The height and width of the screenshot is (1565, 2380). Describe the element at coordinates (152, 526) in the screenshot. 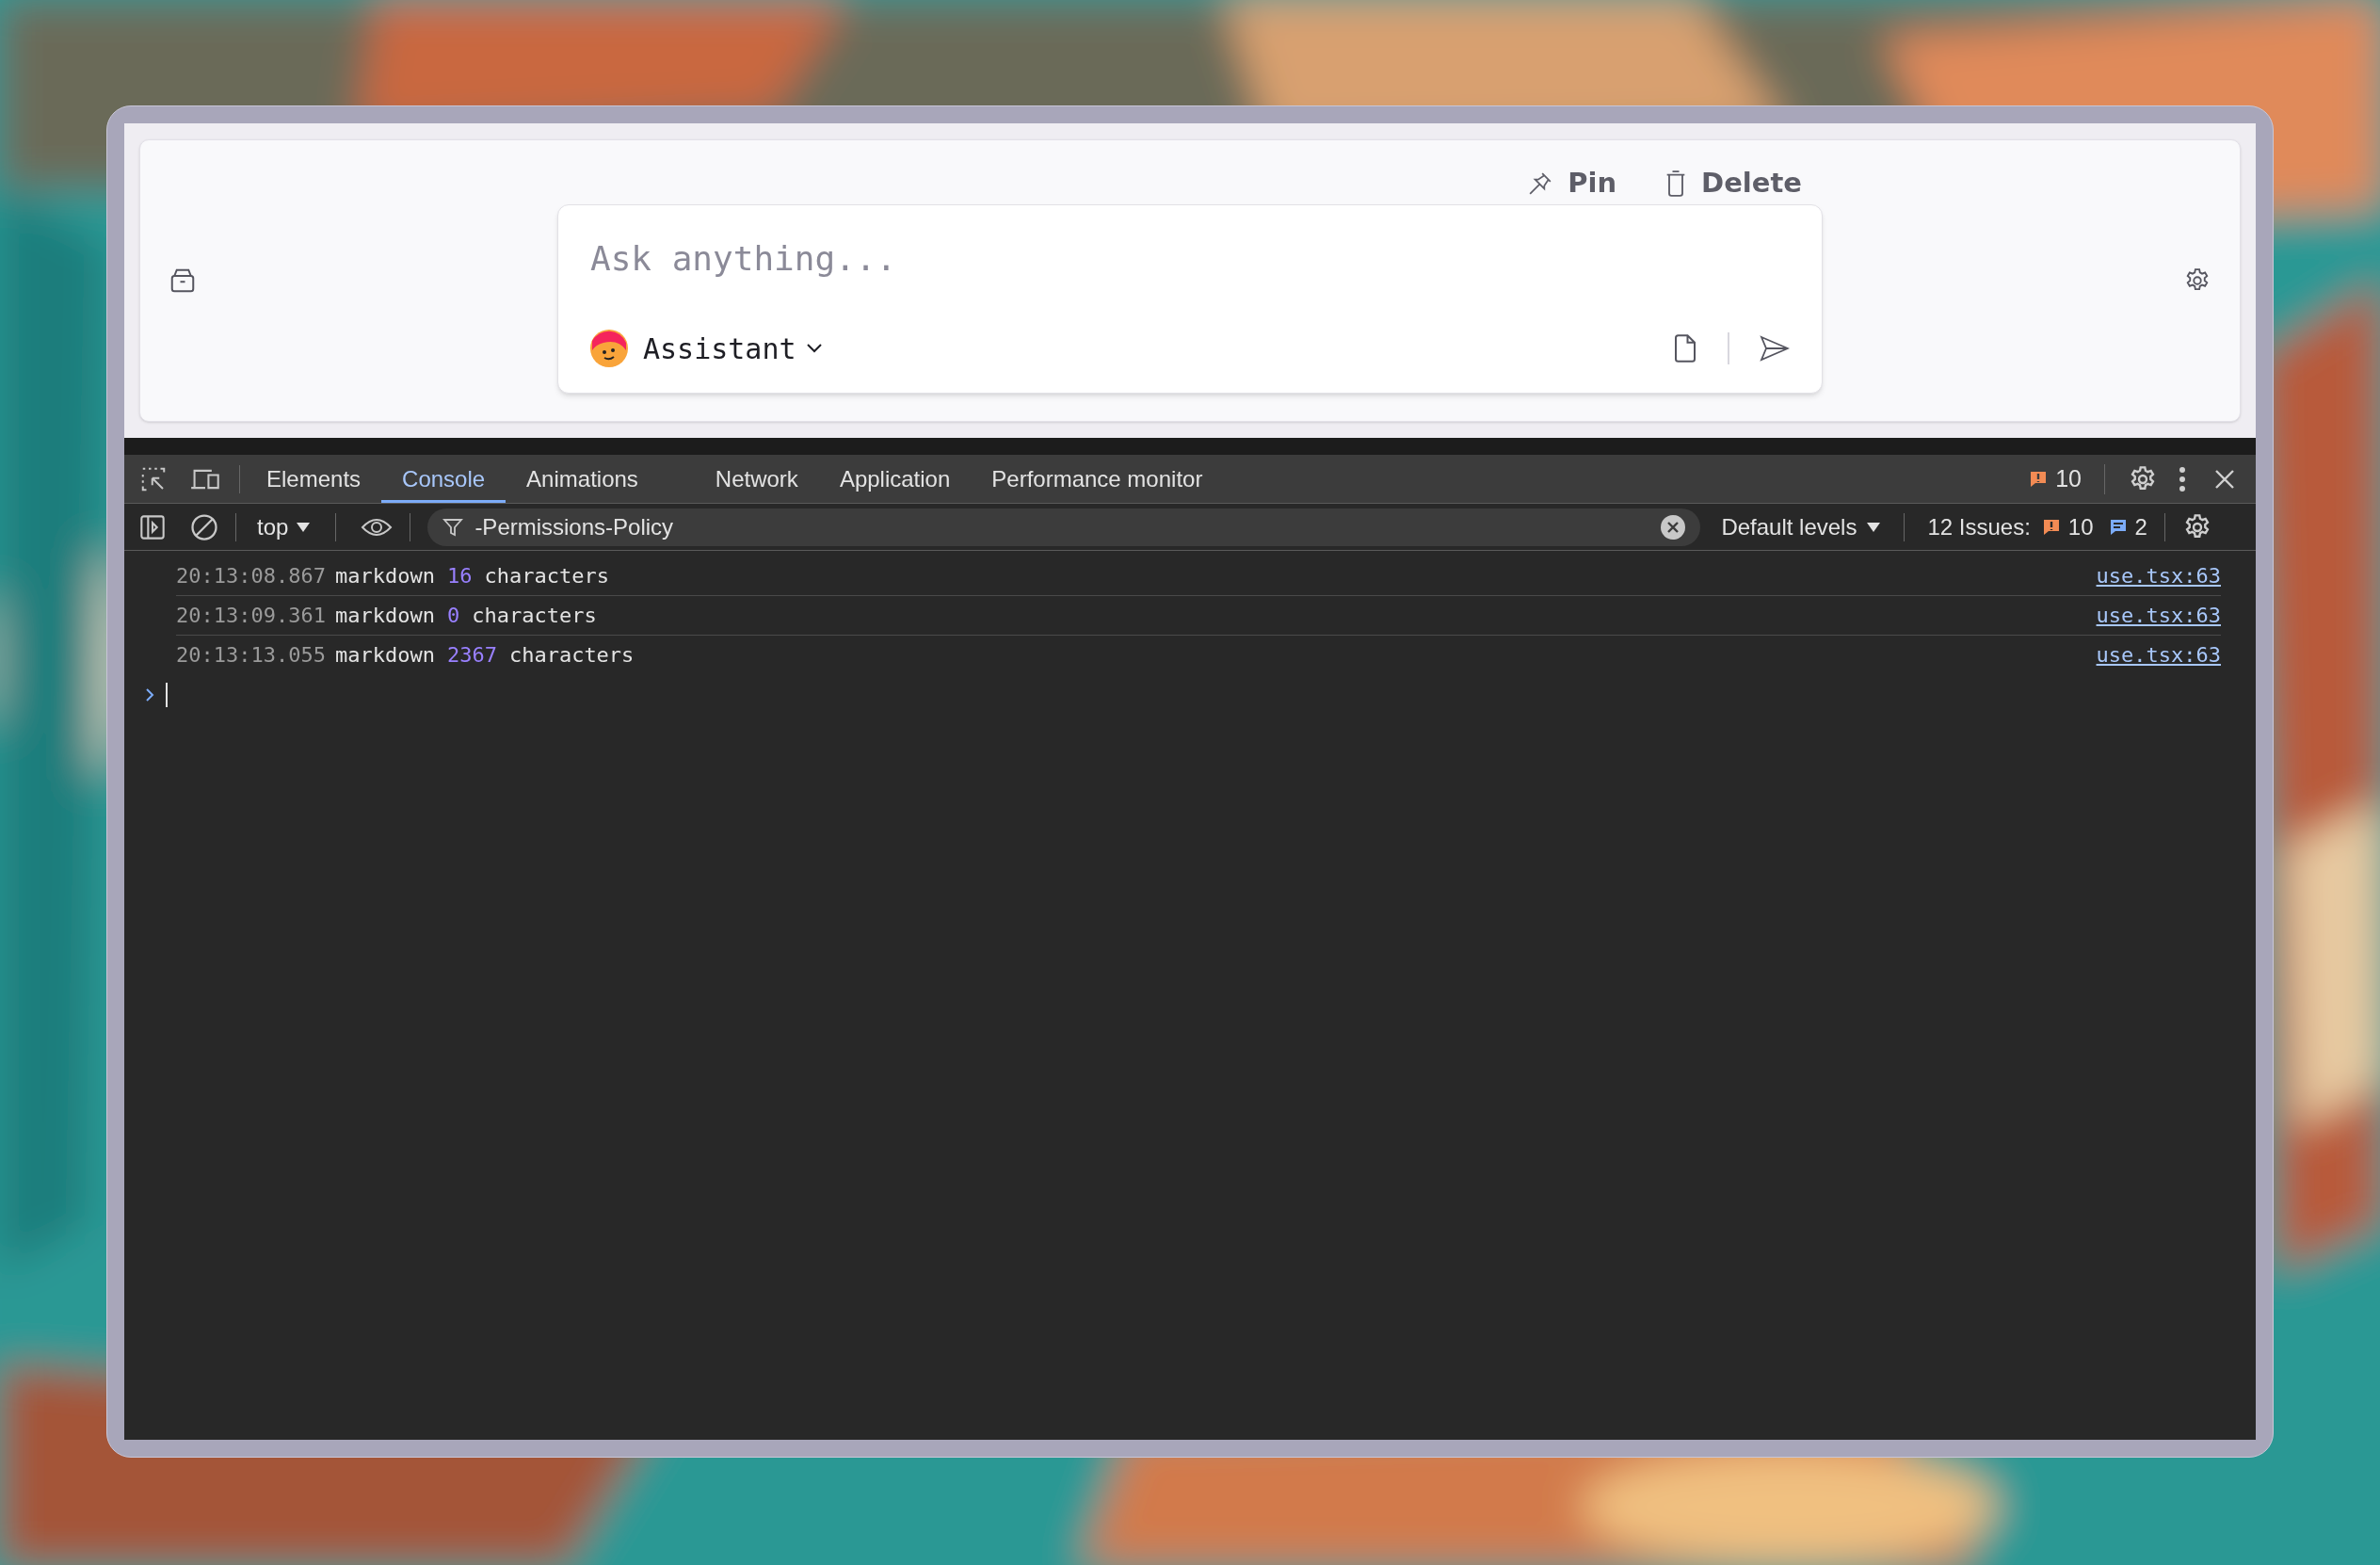

I see `sidebar-icon` at that location.